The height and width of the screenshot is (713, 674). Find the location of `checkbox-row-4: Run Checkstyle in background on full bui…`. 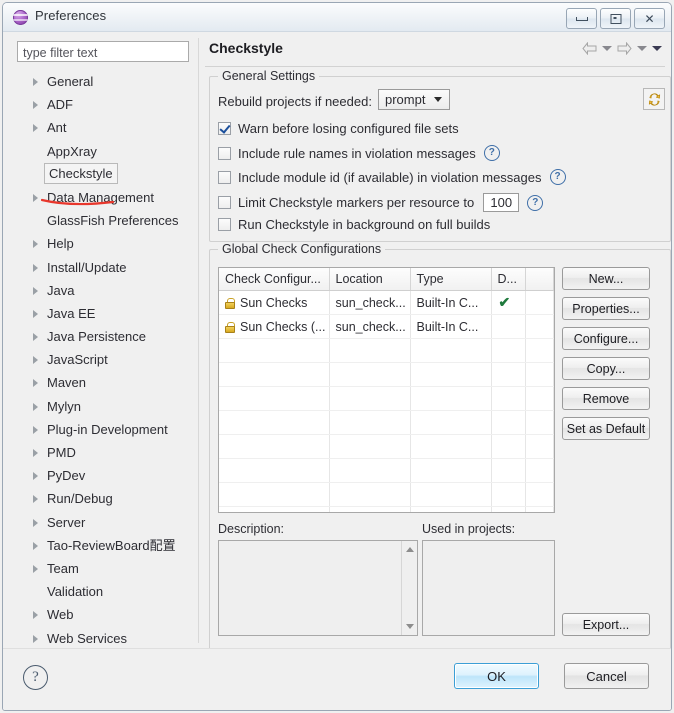

checkbox-row-4: Run Checkstyle in background on full bui… is located at coordinates (354, 224).